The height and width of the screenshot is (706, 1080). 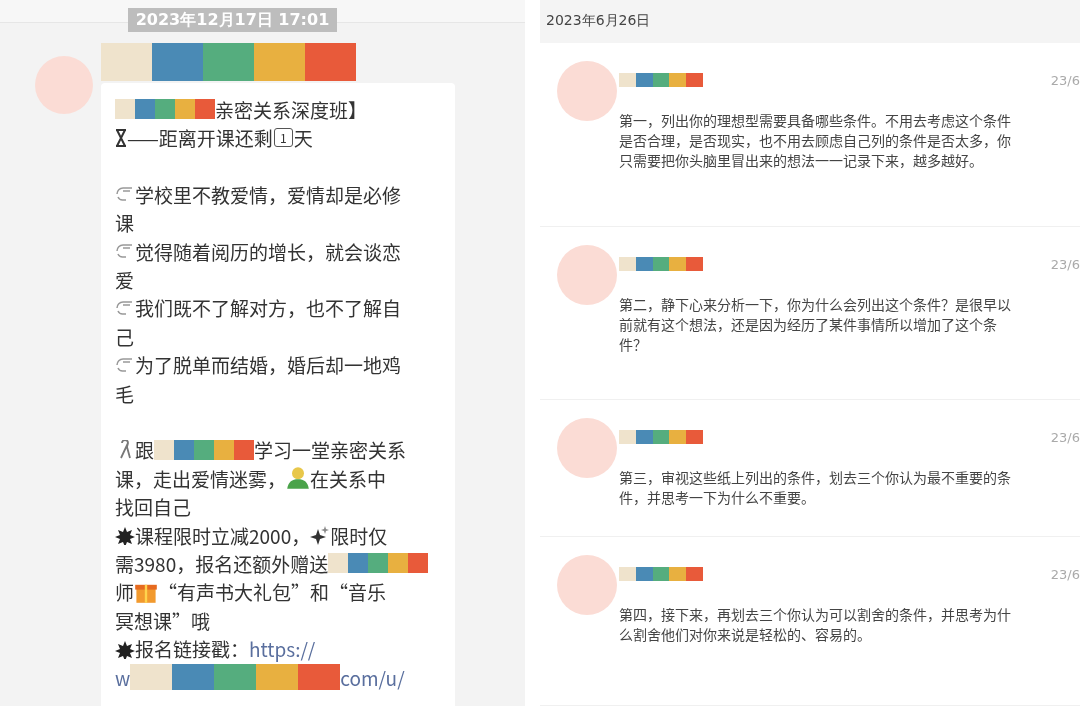 What do you see at coordinates (124, 393) in the screenshot?
I see `message-text: 毛` at bounding box center [124, 393].